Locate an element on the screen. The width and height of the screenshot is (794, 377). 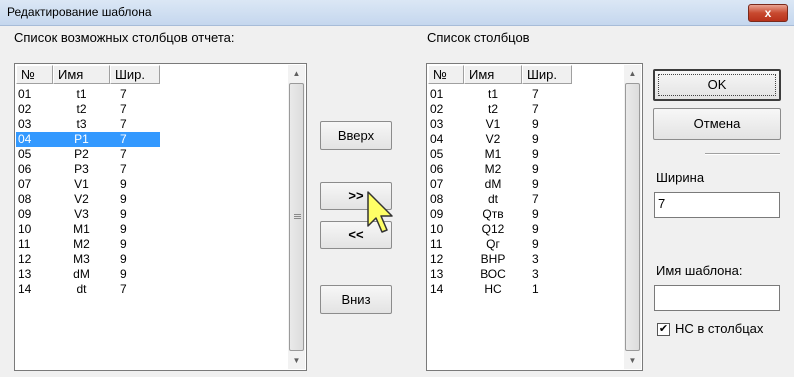
row-number: 13 is located at coordinates (437, 274).